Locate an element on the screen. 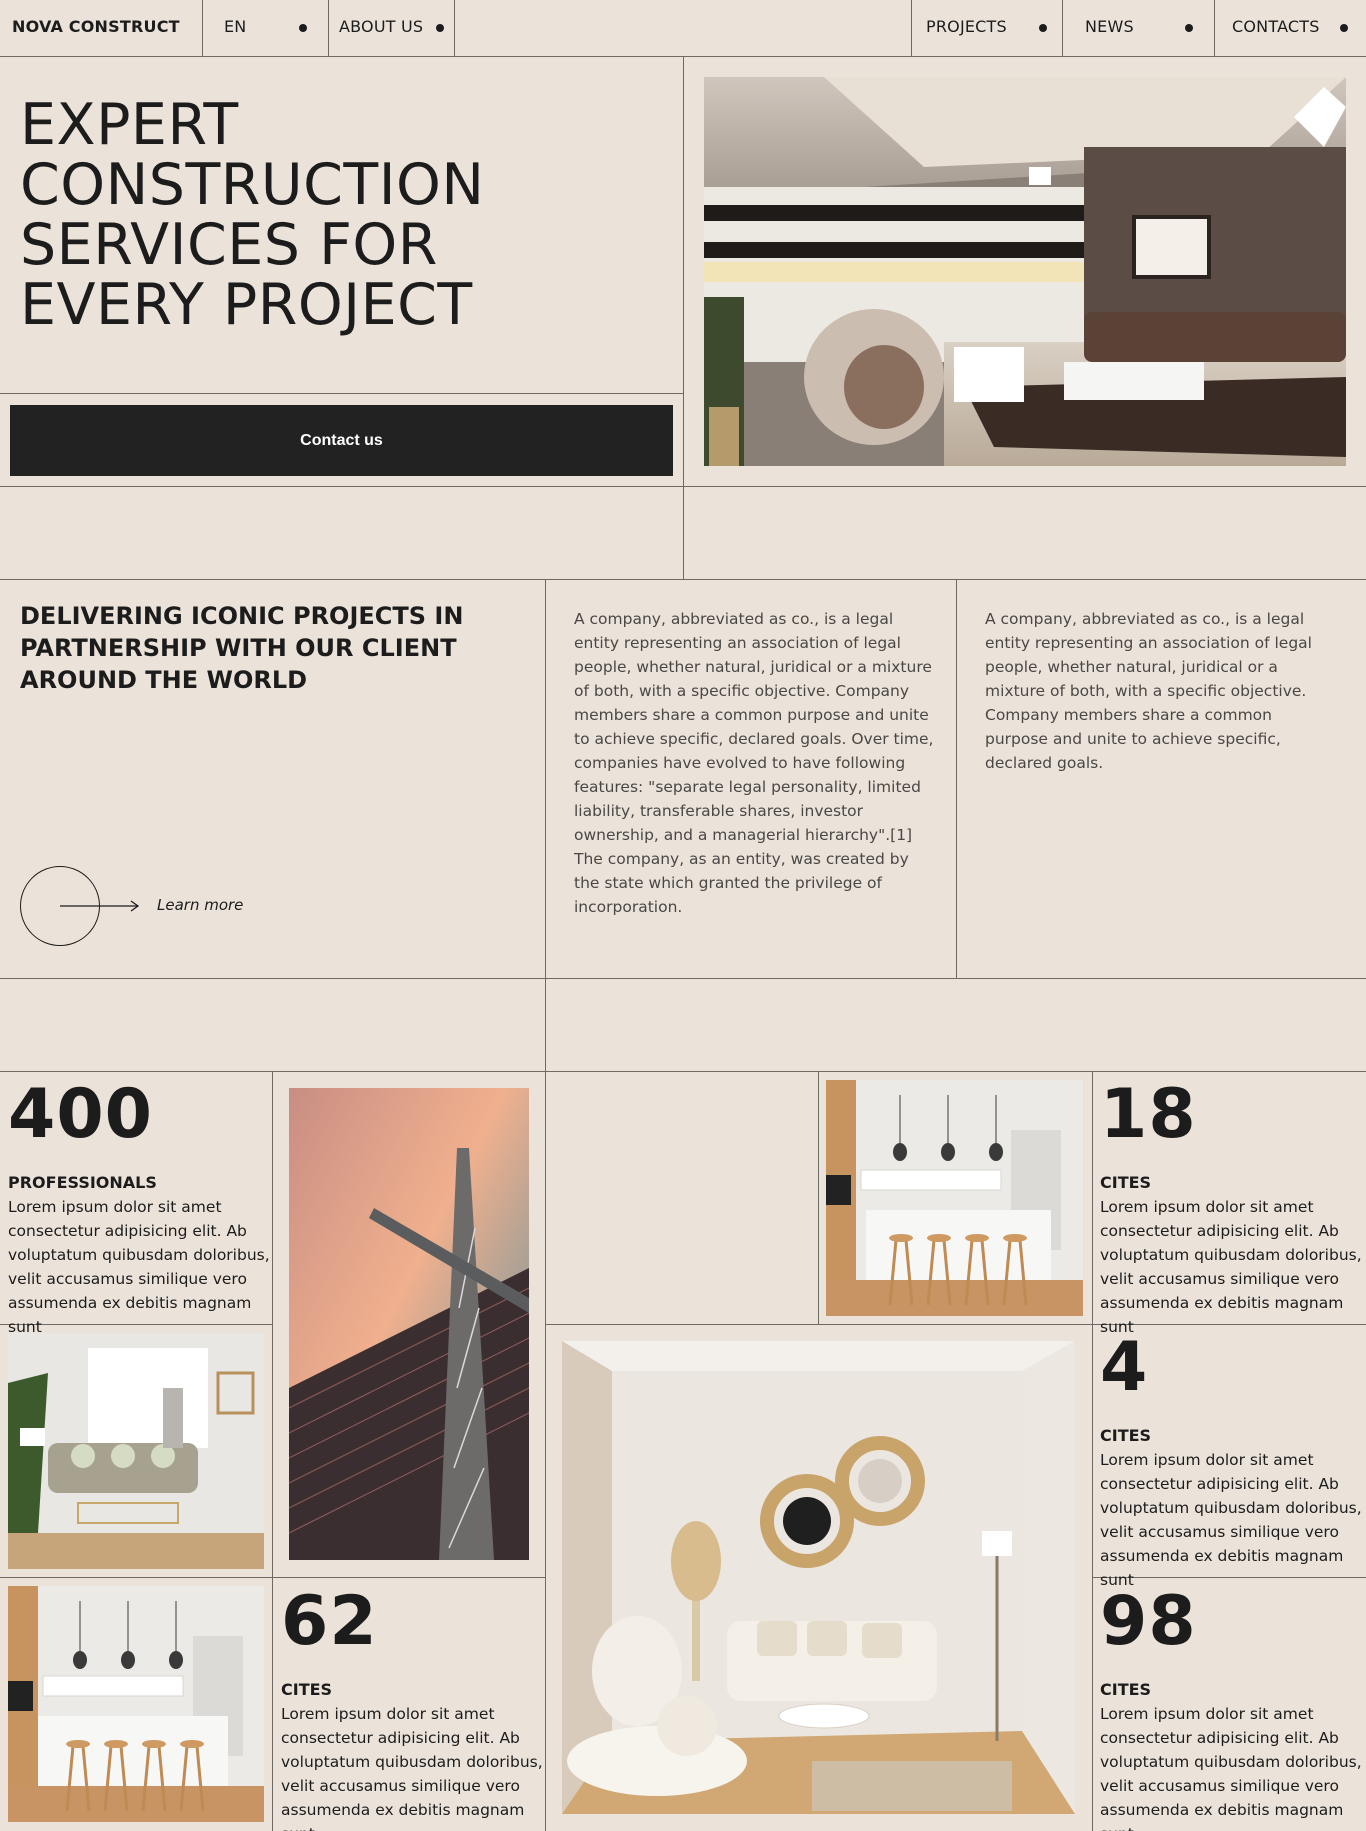  stat-label-cities-98: CITES is located at coordinates (1126, 1689).